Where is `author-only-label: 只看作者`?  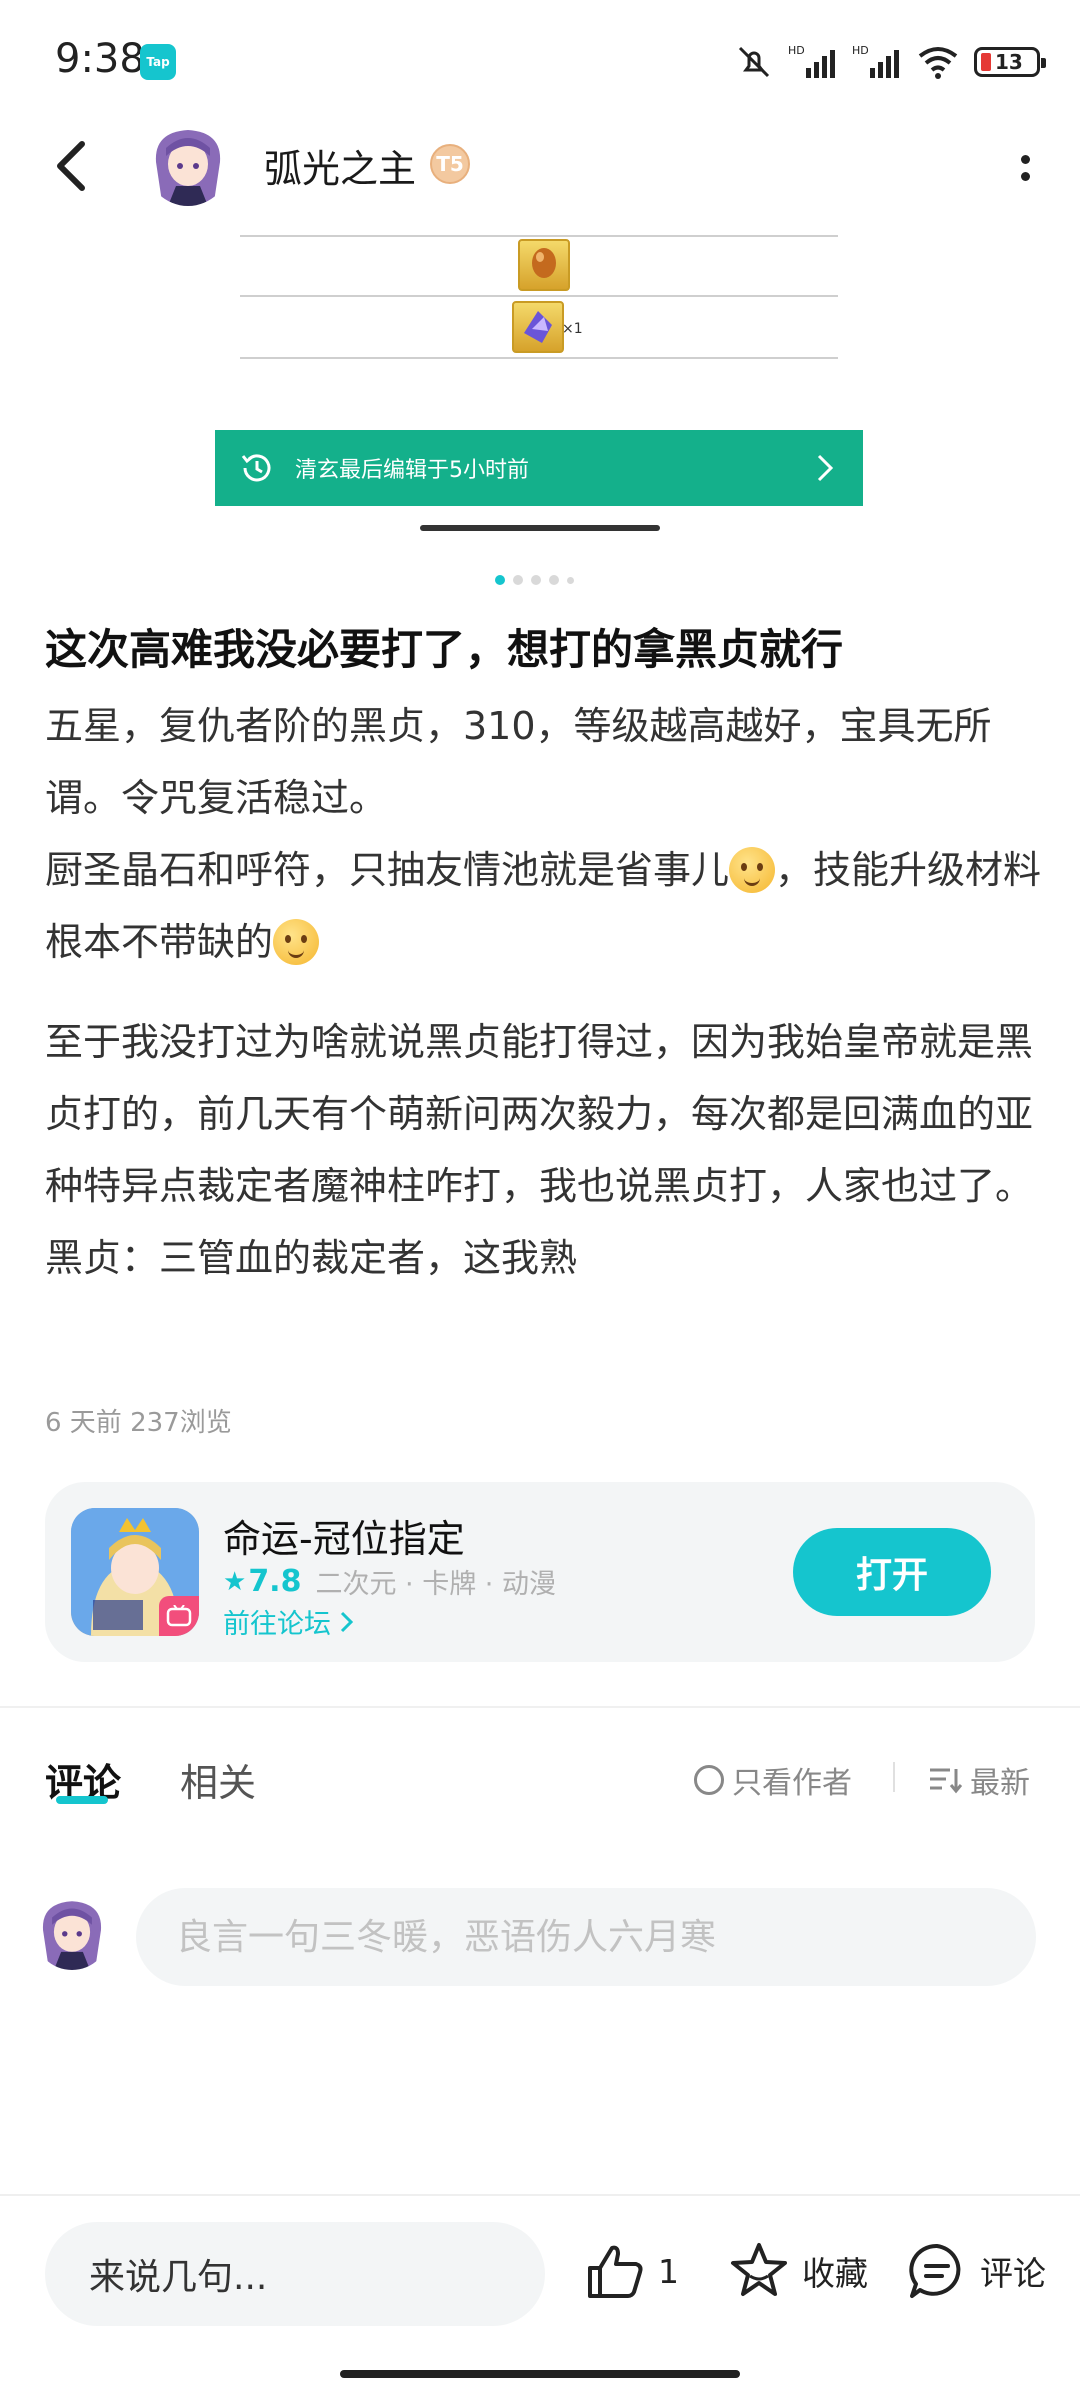
author-only-label: 只看作者 is located at coordinates (792, 1783).